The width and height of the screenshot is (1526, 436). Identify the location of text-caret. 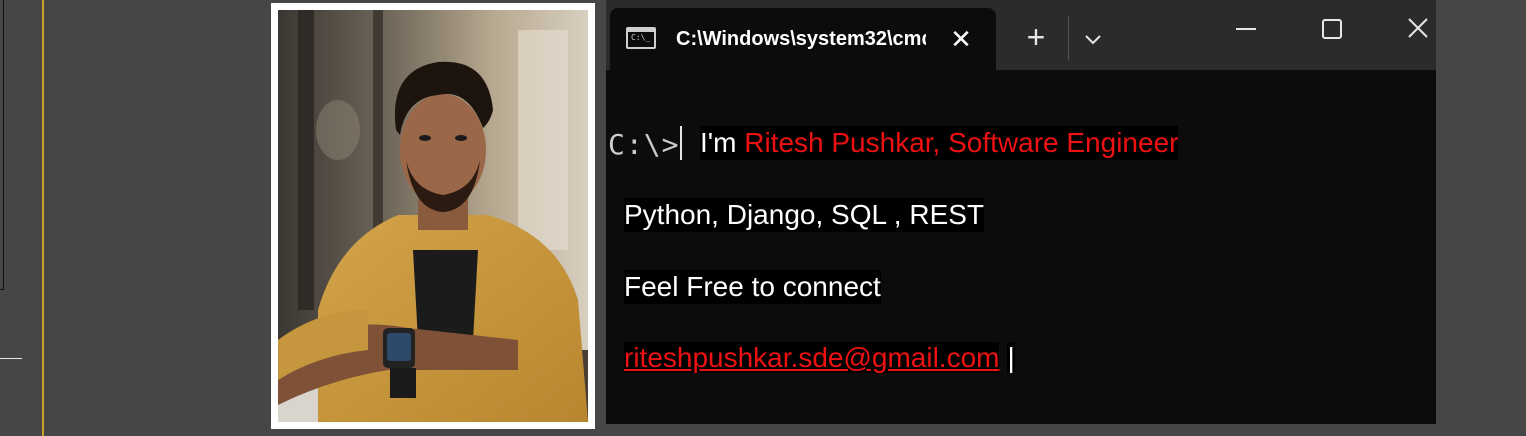
(681, 143).